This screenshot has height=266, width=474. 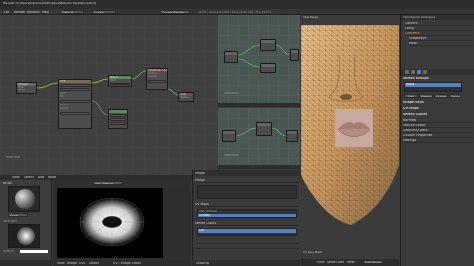 I want to click on outliner-item: Lamp, so click(x=439, y=29).